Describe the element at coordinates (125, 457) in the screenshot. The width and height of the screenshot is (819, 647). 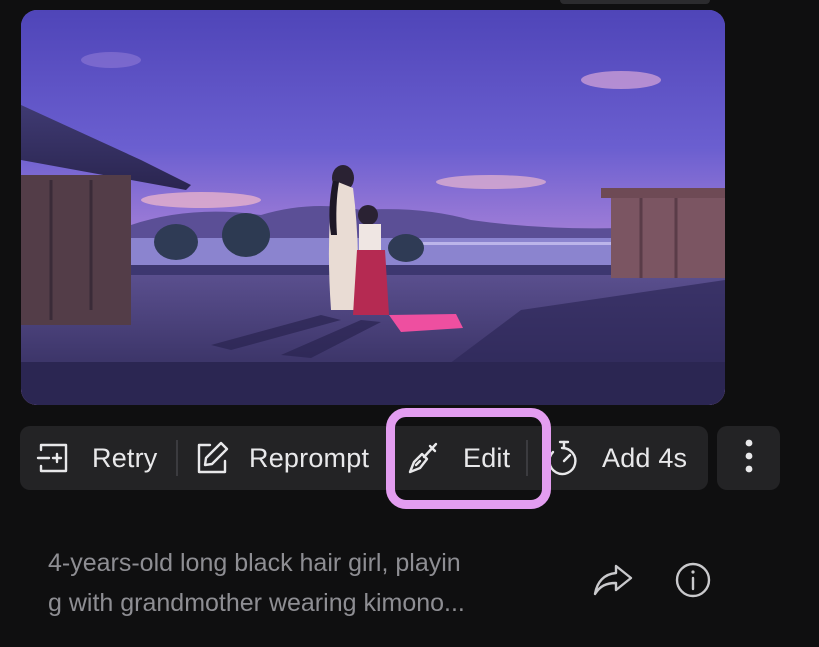
I see `retry-label: Retry` at that location.